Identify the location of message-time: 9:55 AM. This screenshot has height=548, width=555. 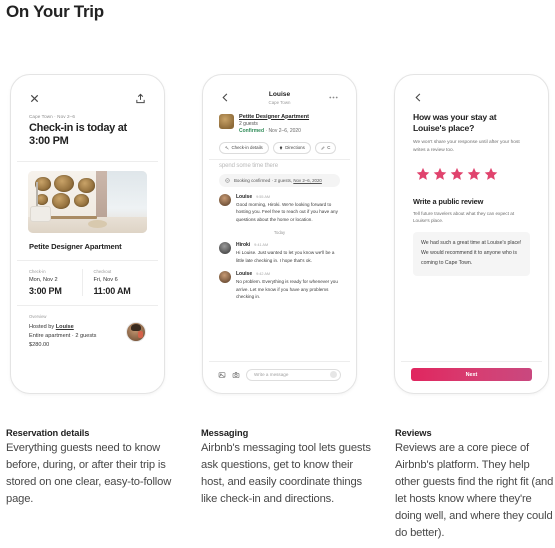
(263, 196).